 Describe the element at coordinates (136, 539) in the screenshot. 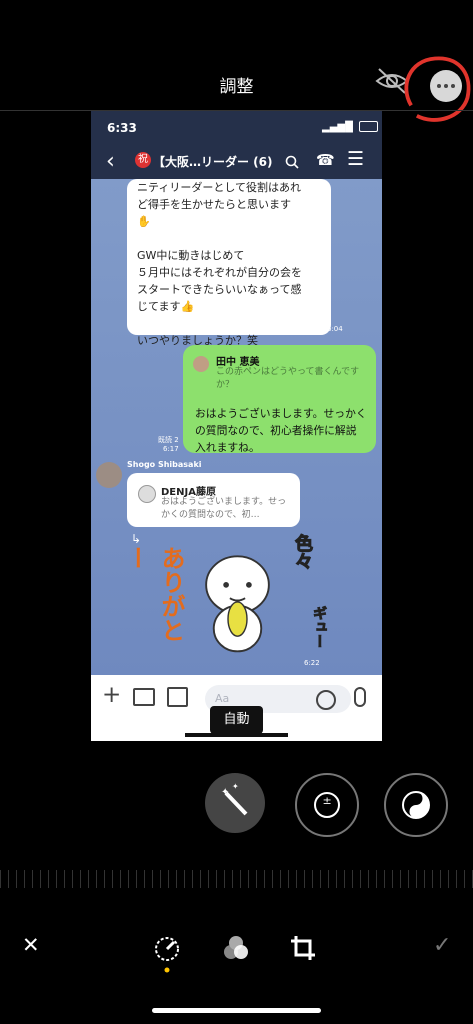

I see `reply-arrow-icon: ↳` at that location.